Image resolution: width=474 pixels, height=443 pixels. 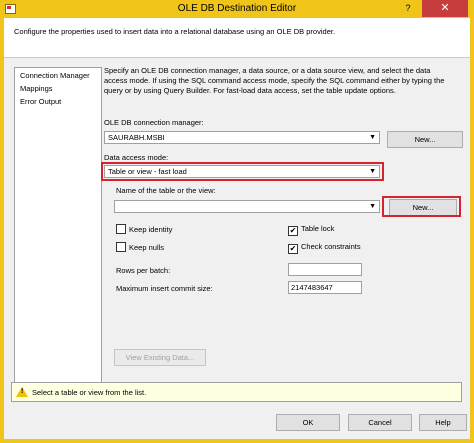 I want to click on table-label: Name of the table or the view:, so click(x=166, y=190).